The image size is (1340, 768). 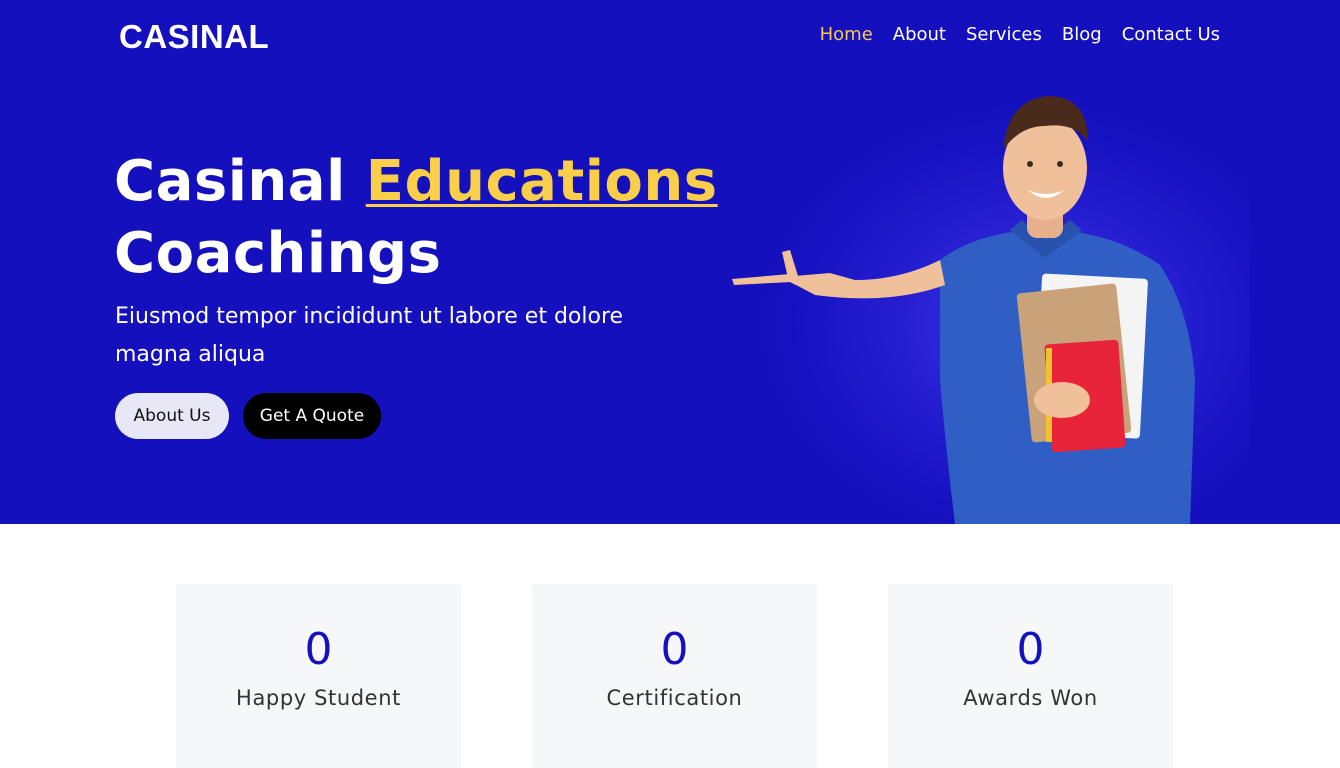 What do you see at coordinates (416, 218) in the screenshot?
I see `hero-title: Casinal Educations Coachings` at bounding box center [416, 218].